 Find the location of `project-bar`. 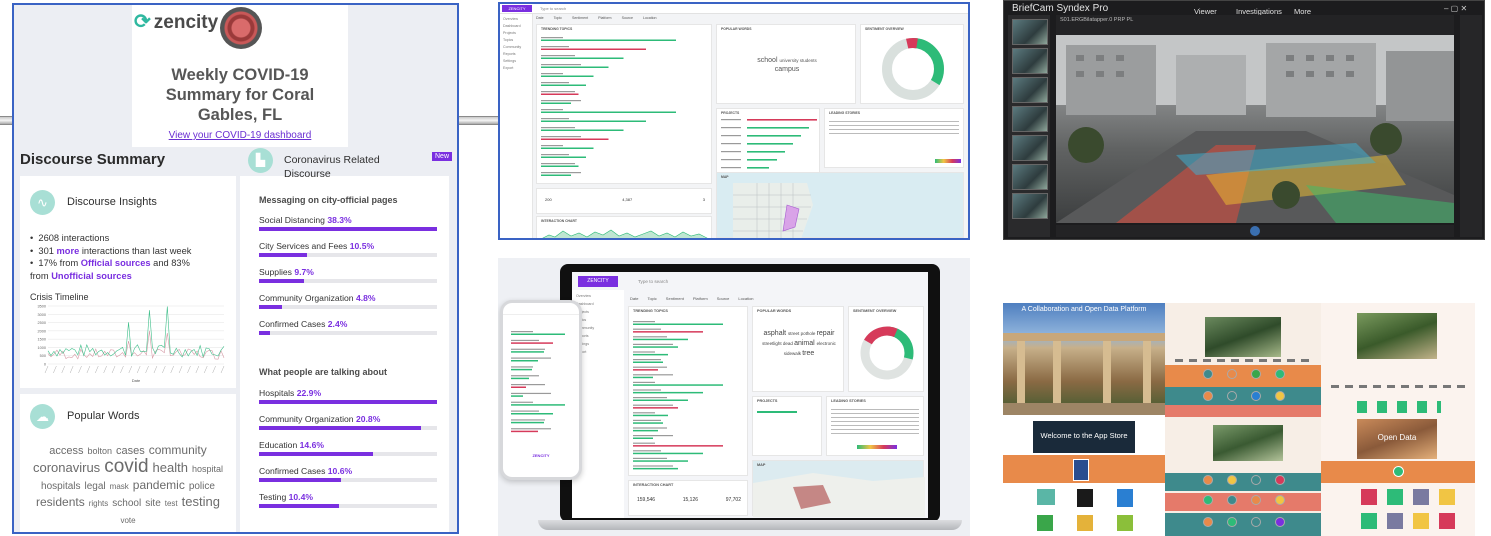

project-bar is located at coordinates (782, 120).